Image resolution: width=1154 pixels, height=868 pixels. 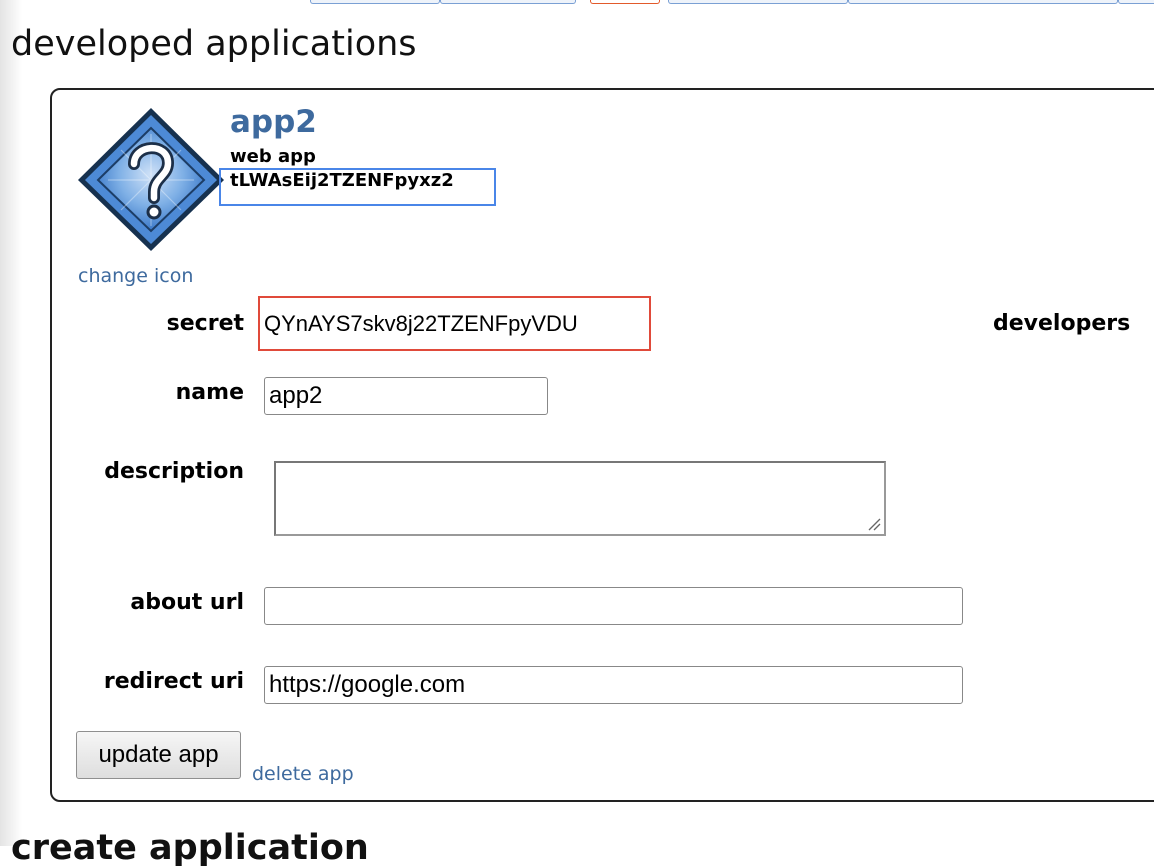 I want to click on app-title: app2, so click(x=273, y=122).